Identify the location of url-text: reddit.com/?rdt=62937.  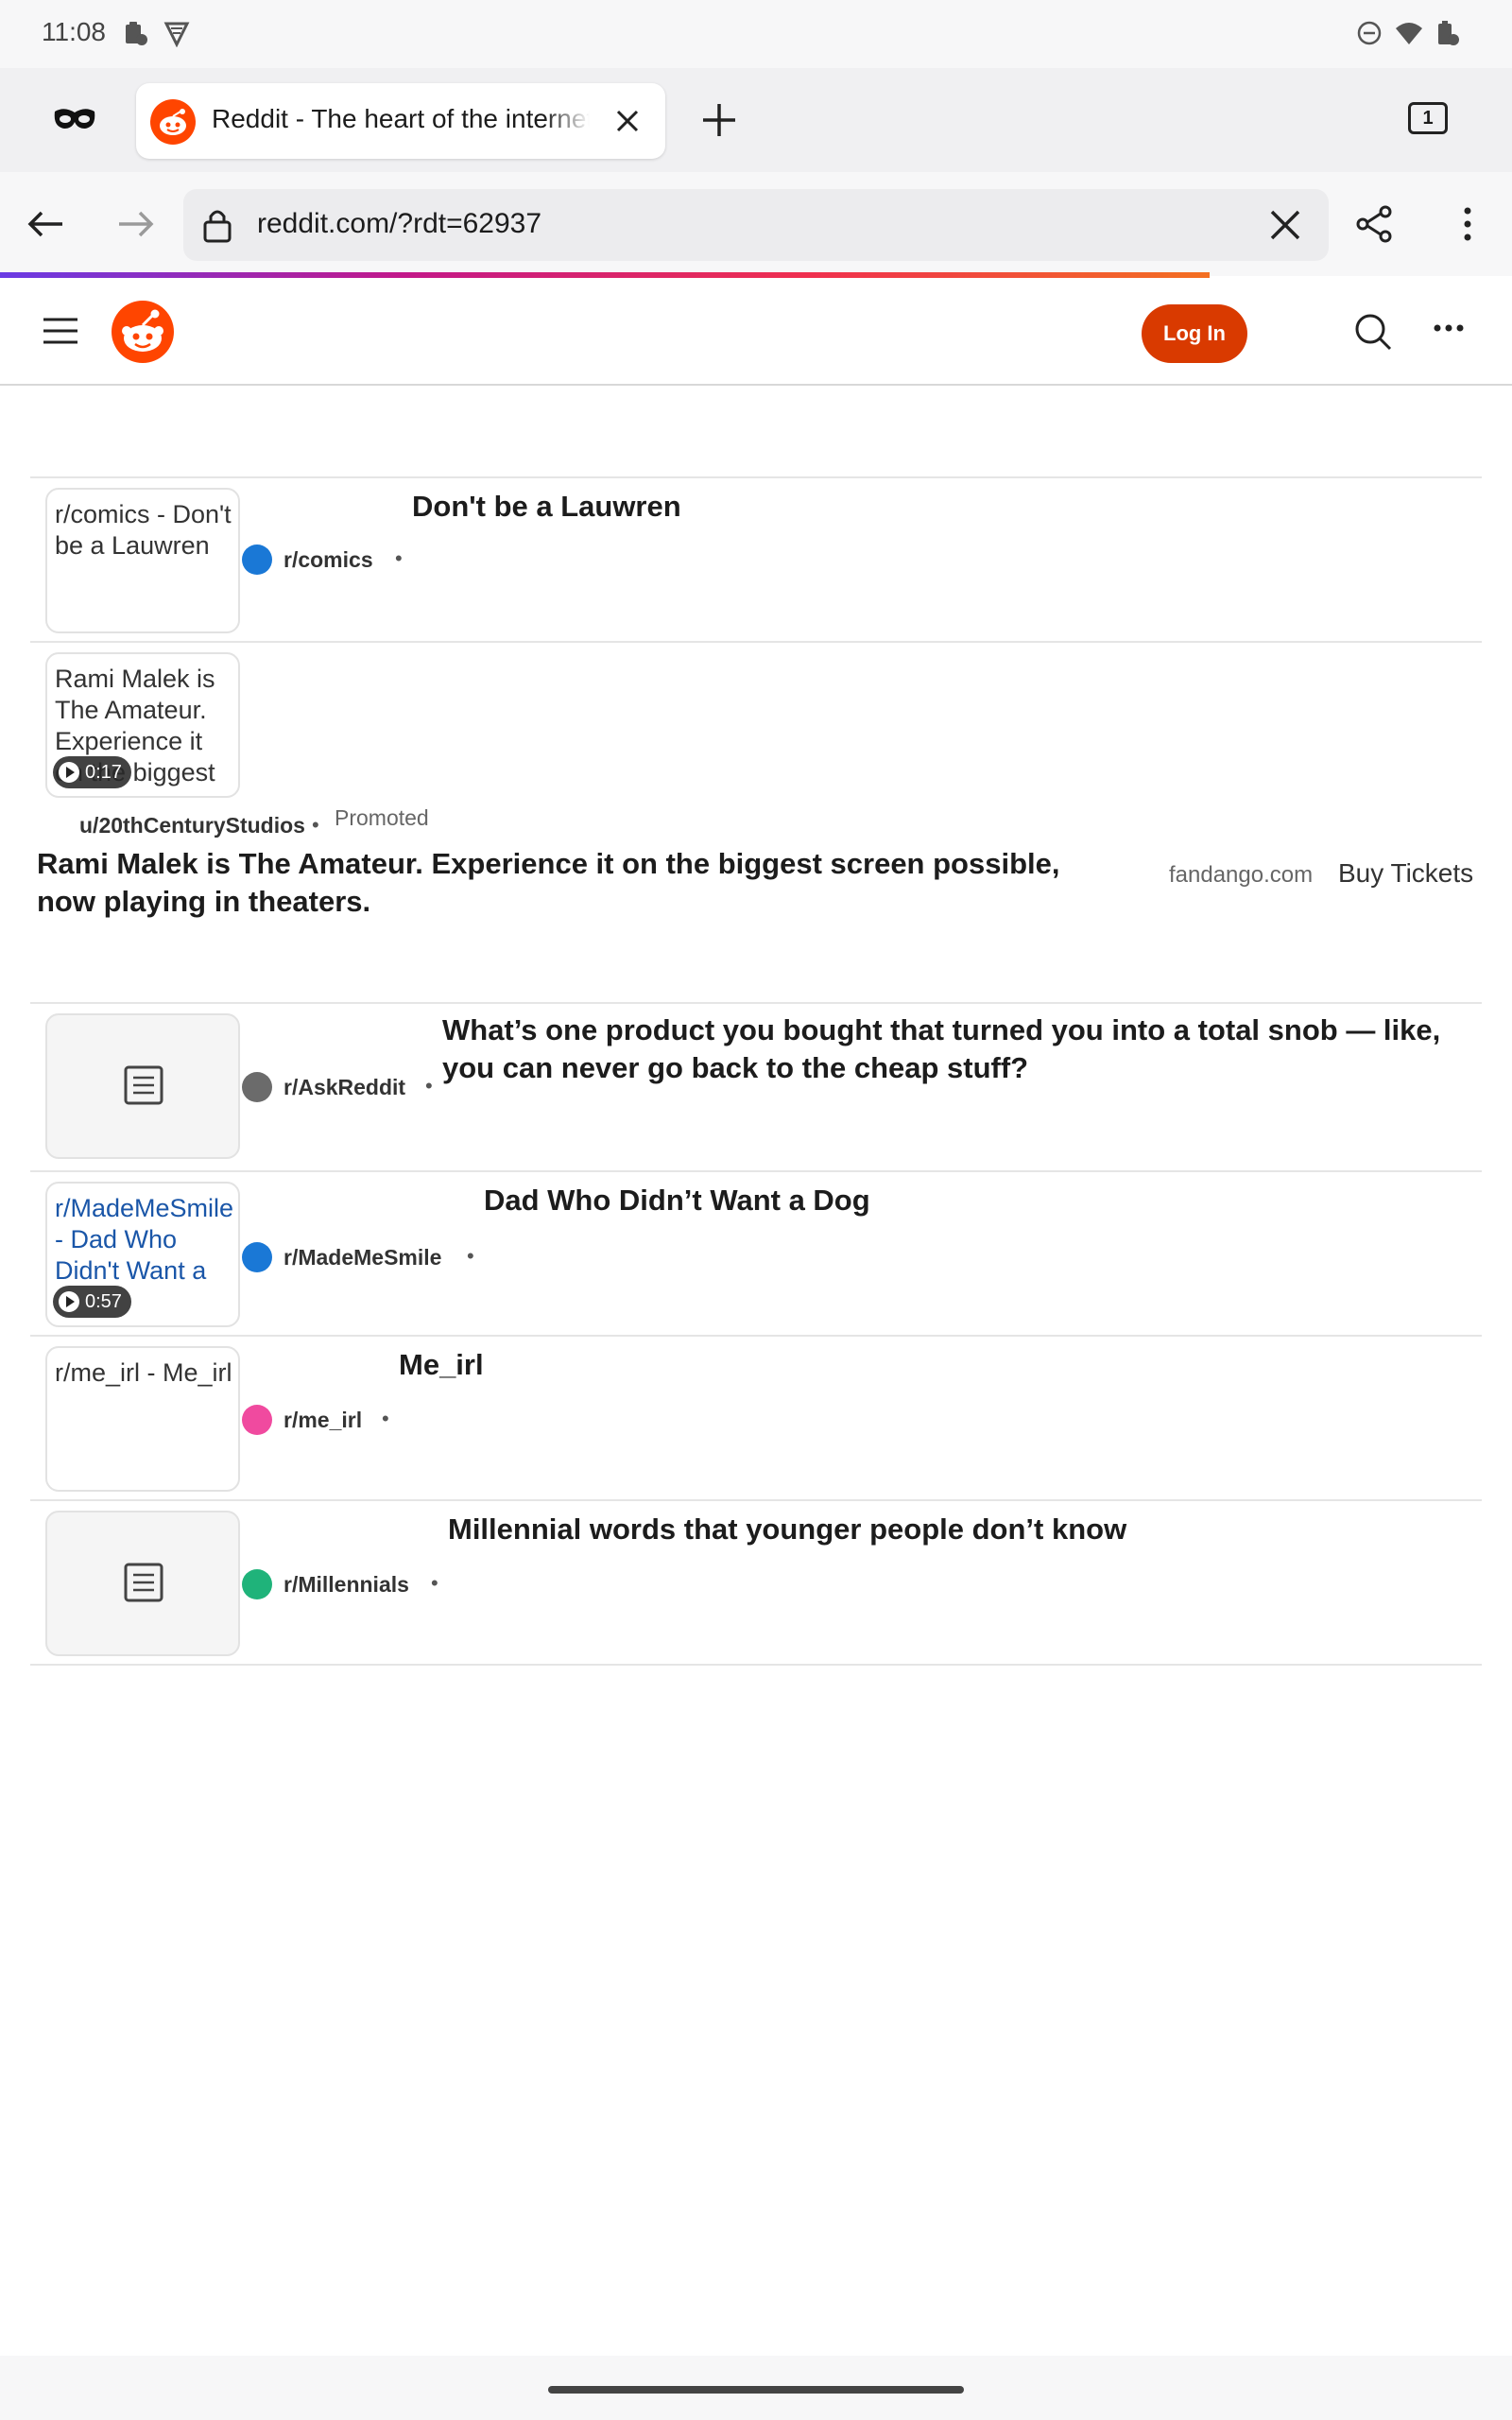
(399, 224).